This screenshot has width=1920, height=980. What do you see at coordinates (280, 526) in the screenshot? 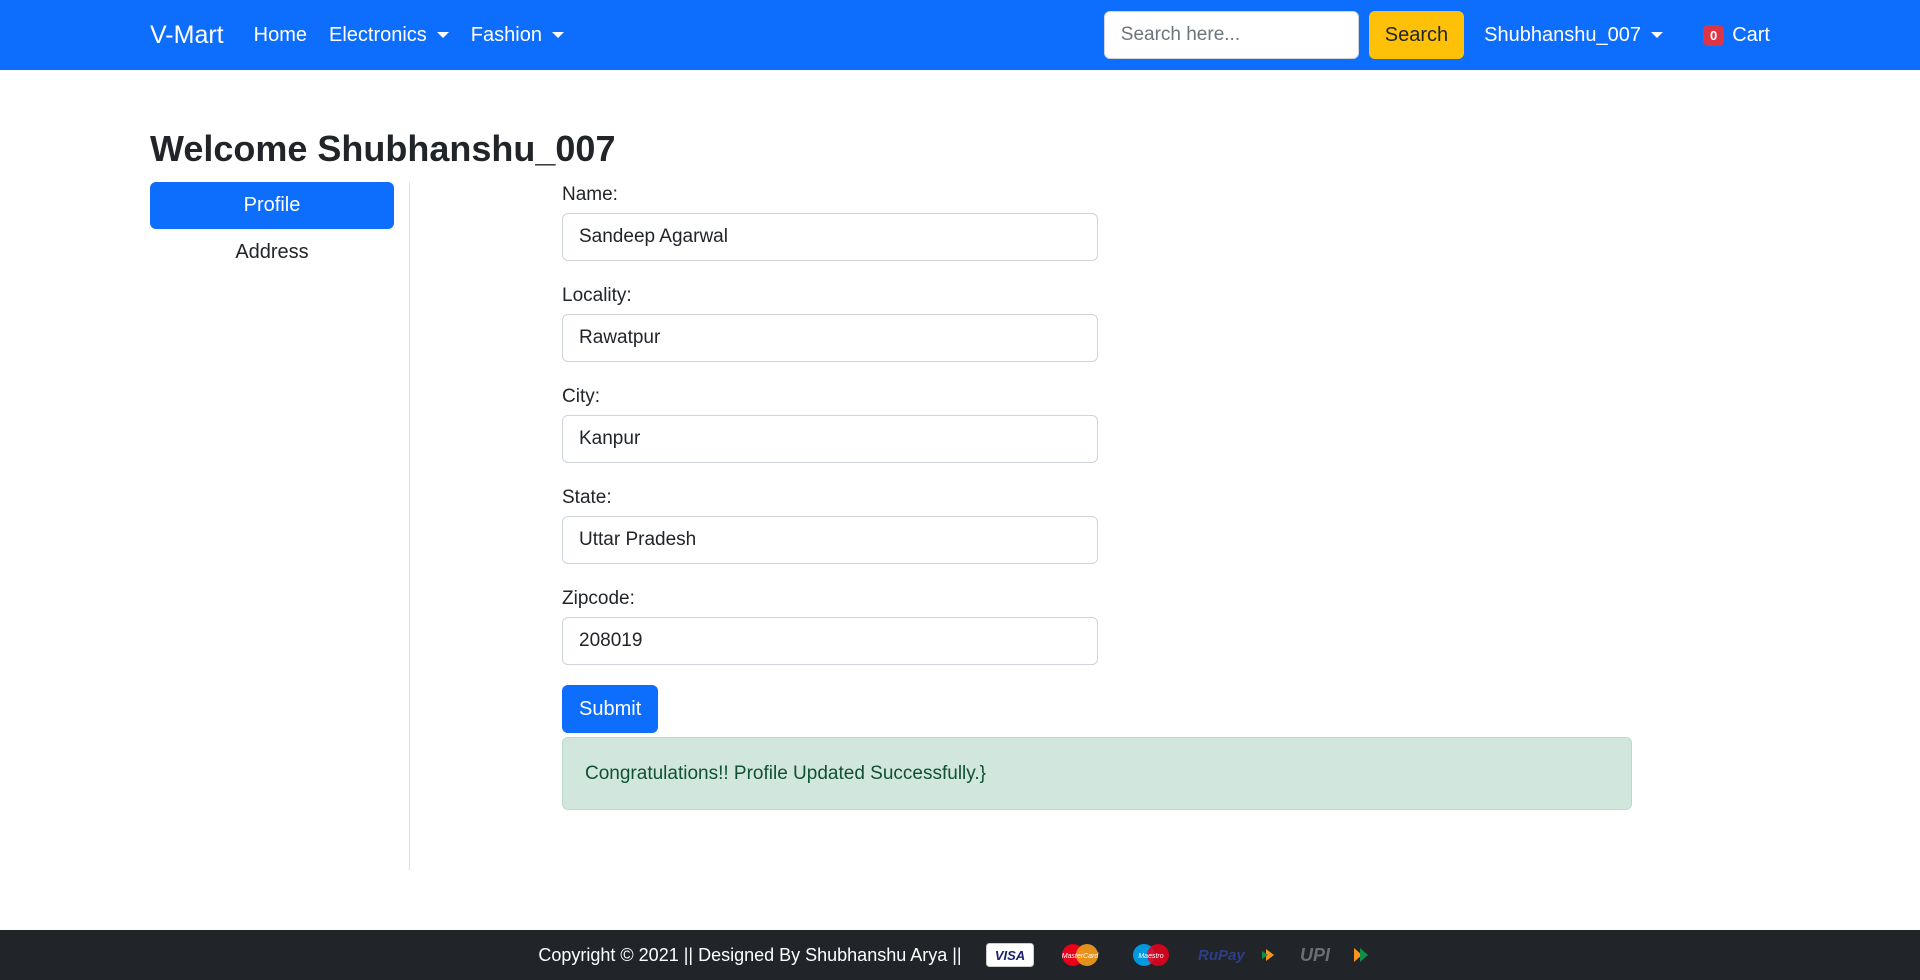
I see `sidebar: Profile Address` at bounding box center [280, 526].